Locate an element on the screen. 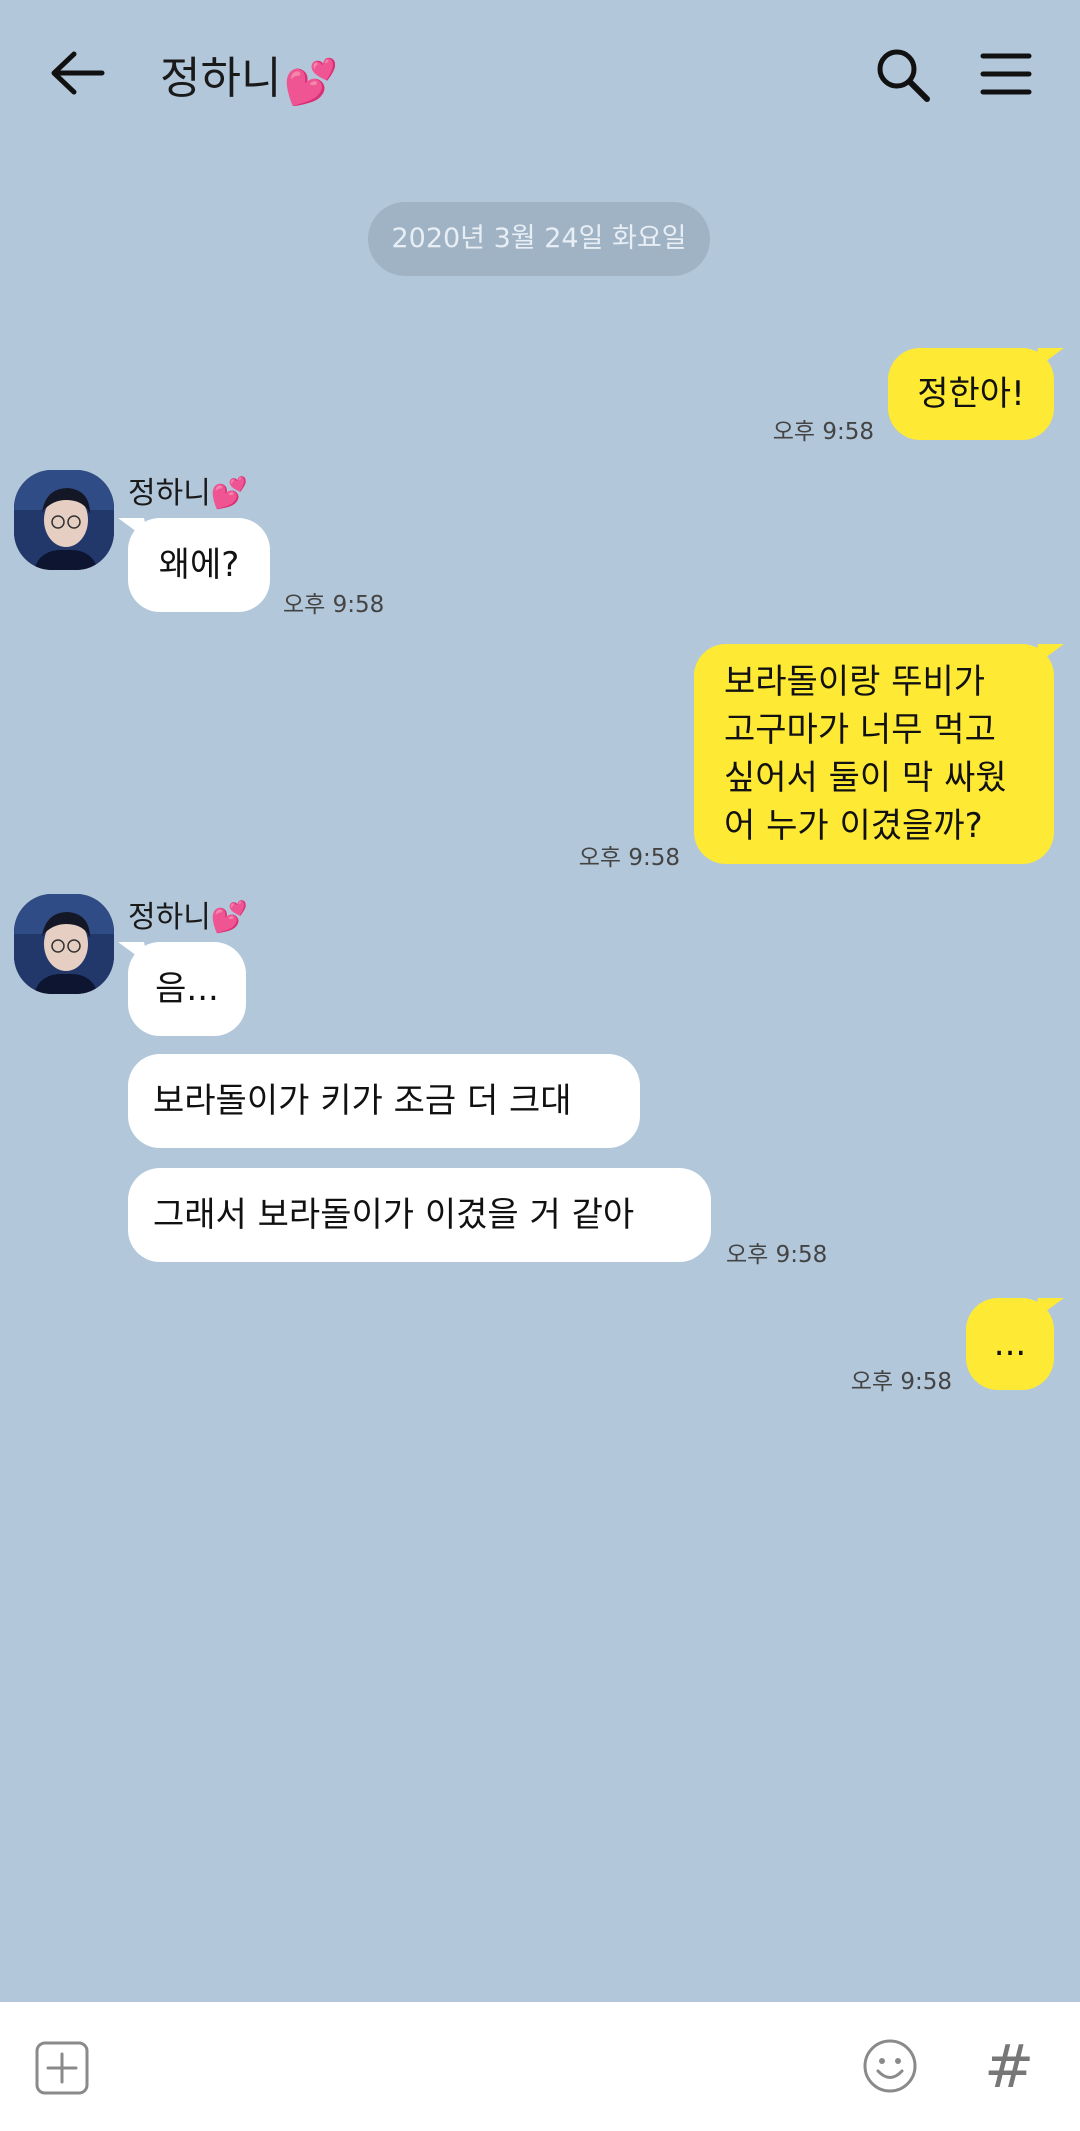 The width and height of the screenshot is (1080, 2131). message-text: 보라돌이가 키가 조금 더 크대 is located at coordinates (362, 1101).